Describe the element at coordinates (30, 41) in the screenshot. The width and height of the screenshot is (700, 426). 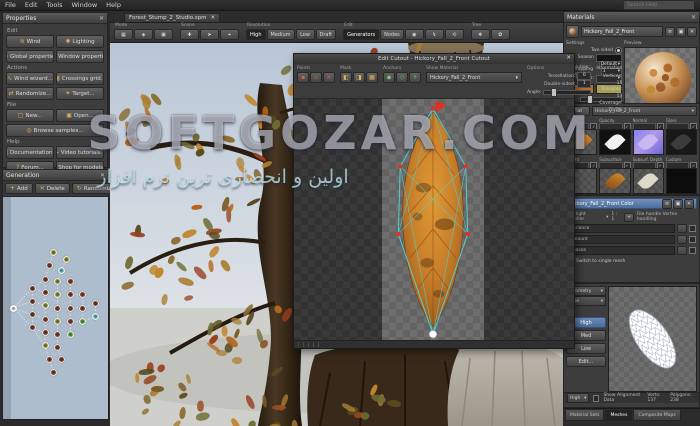
I see `wind-button: ≋Wind` at that location.